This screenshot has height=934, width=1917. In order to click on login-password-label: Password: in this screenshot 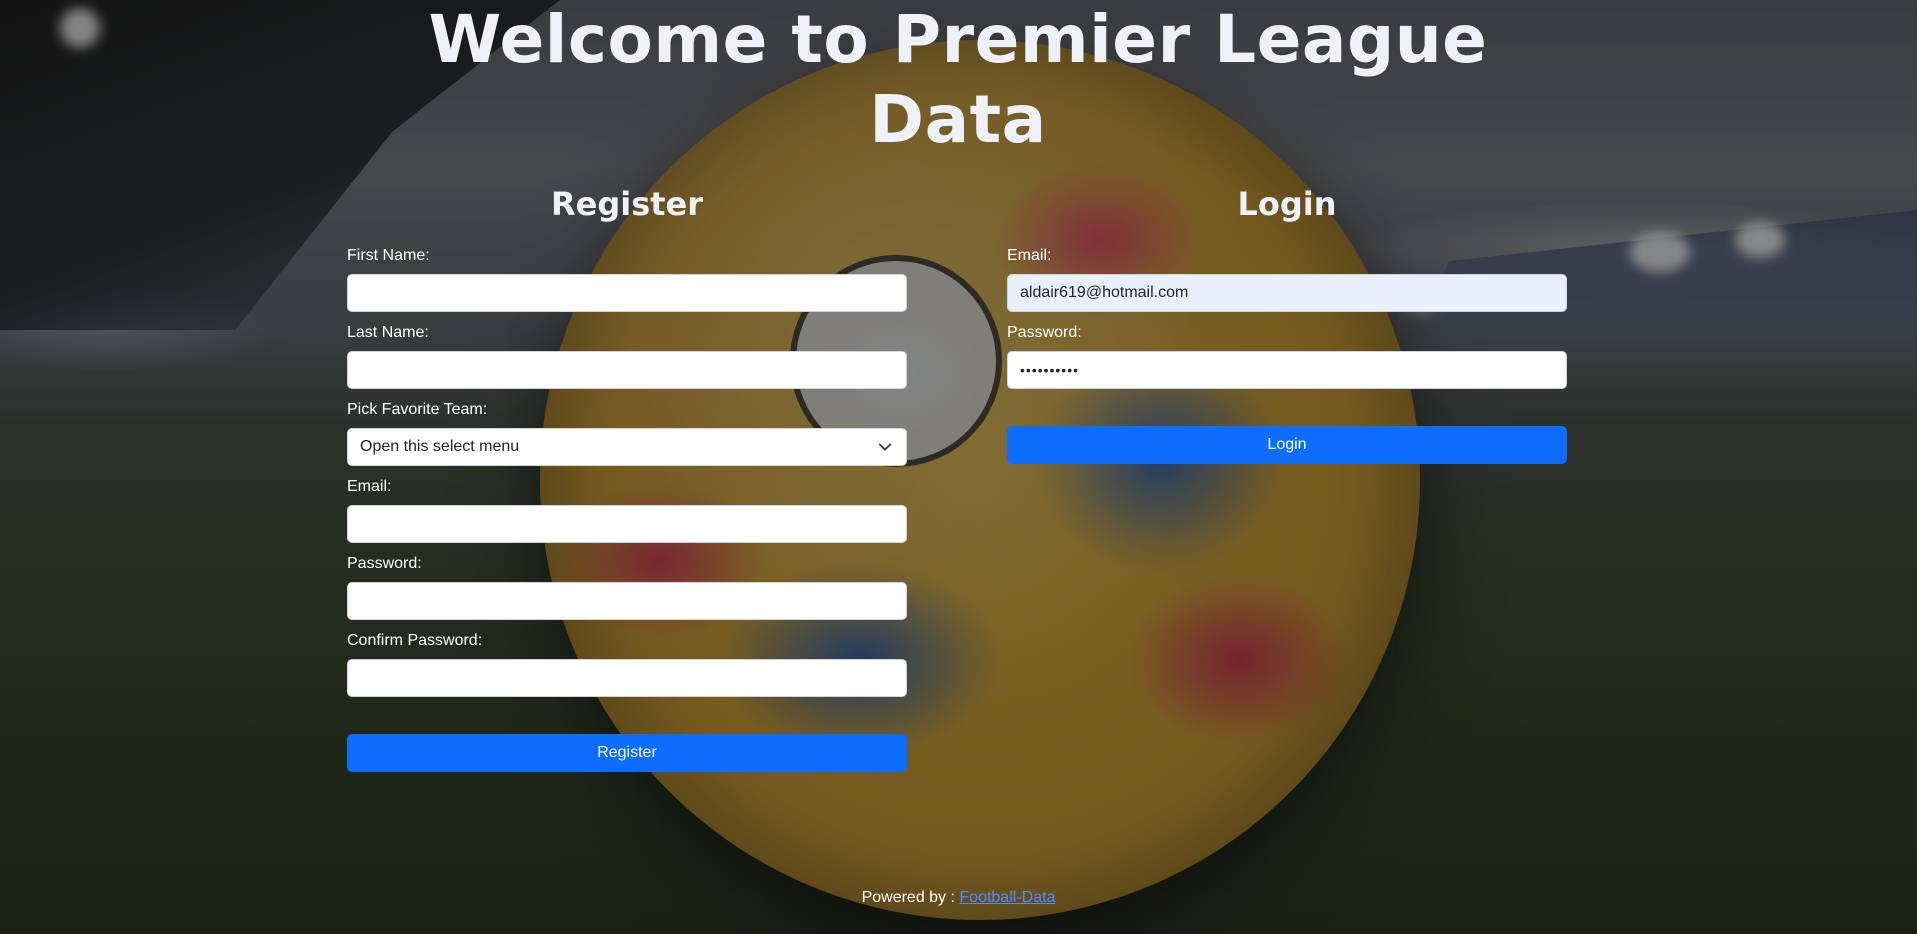, I will do `click(1044, 332)`.